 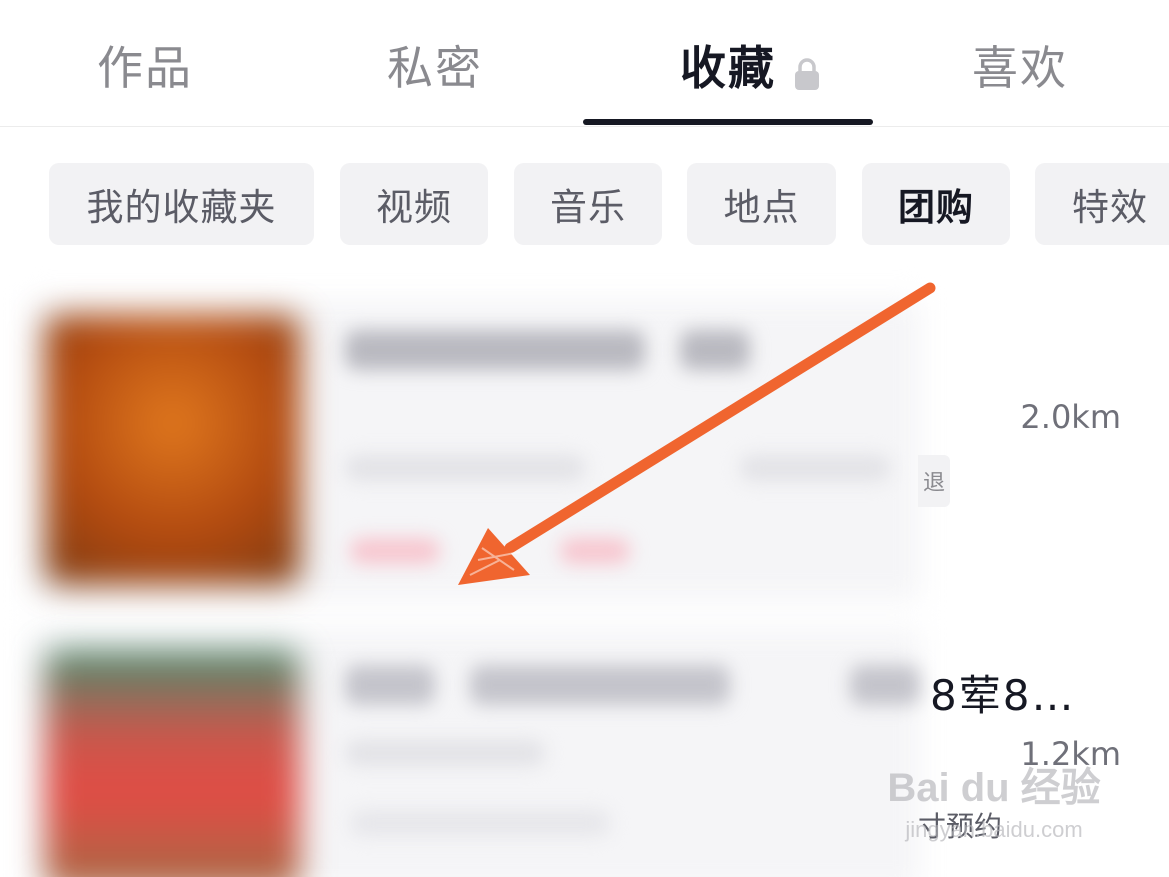 I want to click on filter-music: 音乐, so click(x=588, y=204).